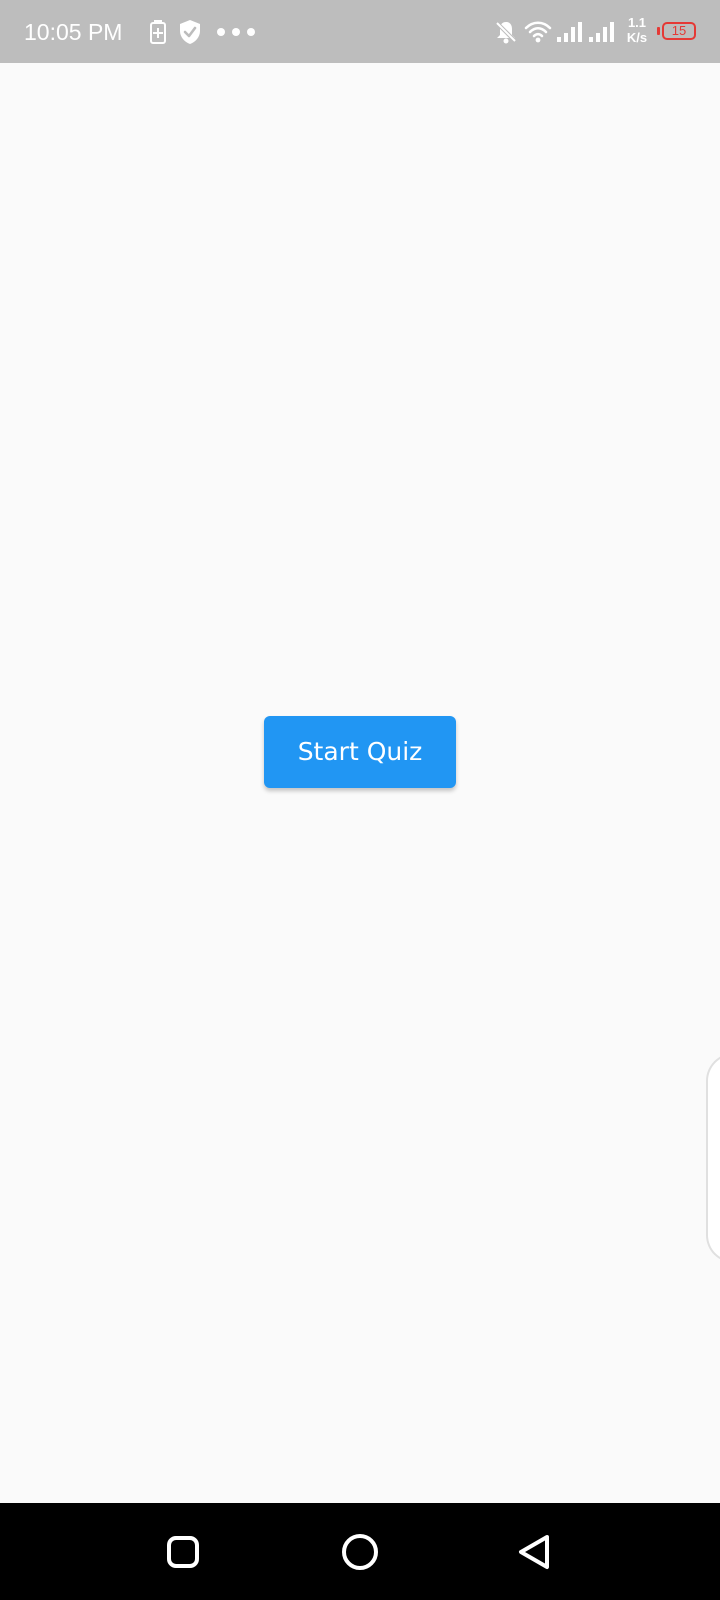 The width and height of the screenshot is (720, 1600). I want to click on battery-level: 15, so click(679, 31).